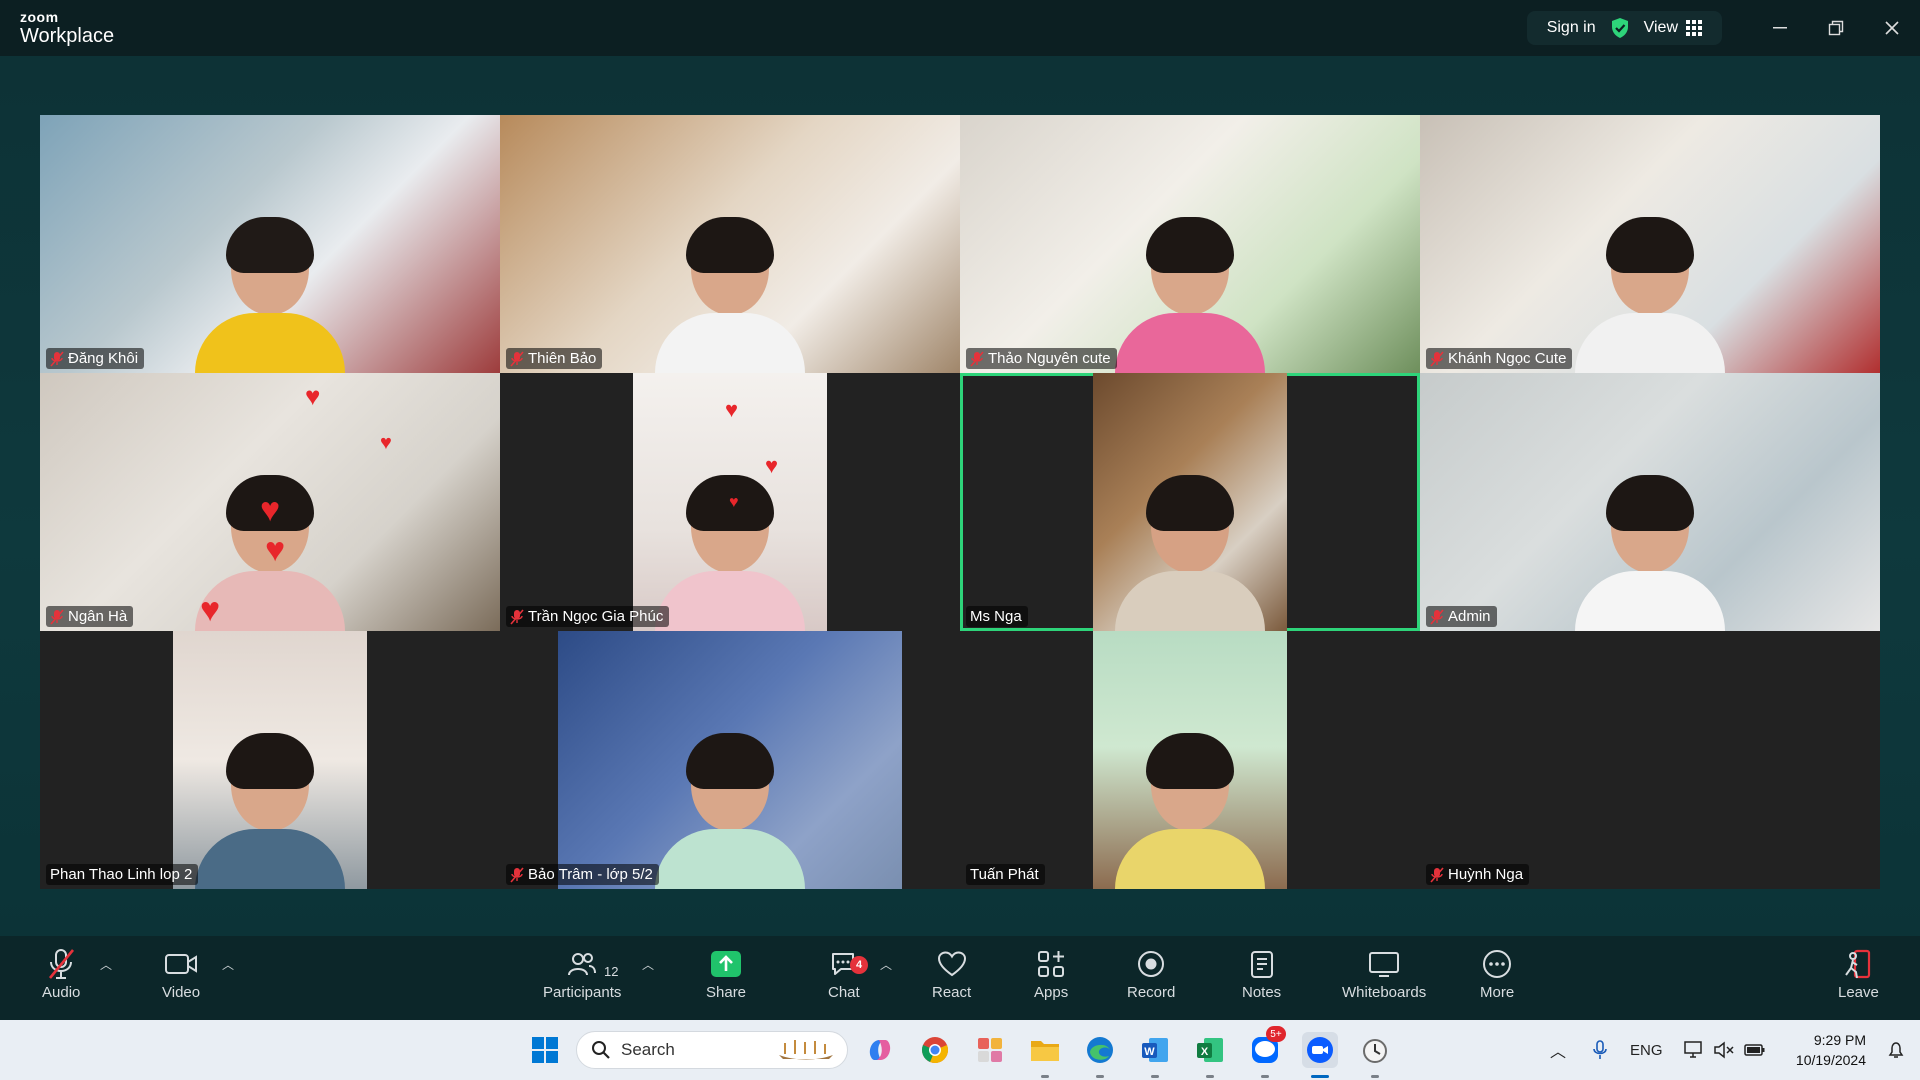  Describe the element at coordinates (1831, 1050) in the screenshot. I see `taskbar-clock: 9:29 PM 10/19/2024` at that location.